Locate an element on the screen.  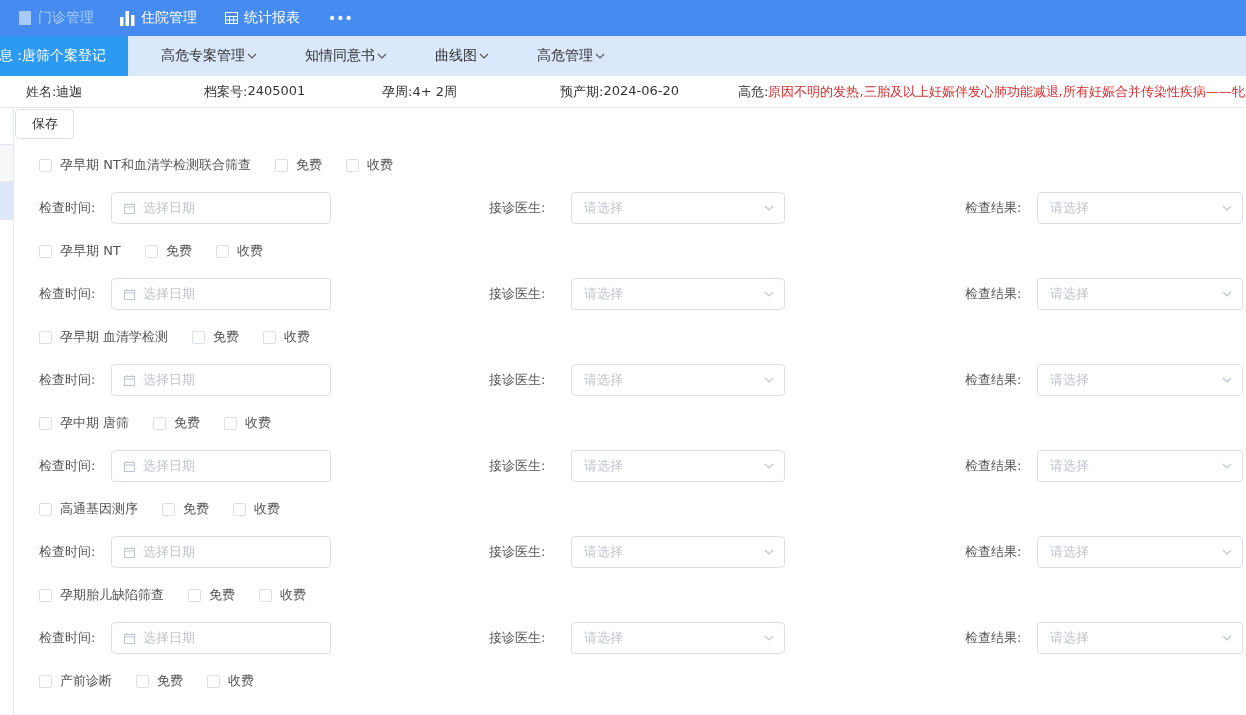
checkbox: 孕中期 唐筛 is located at coordinates (84, 423).